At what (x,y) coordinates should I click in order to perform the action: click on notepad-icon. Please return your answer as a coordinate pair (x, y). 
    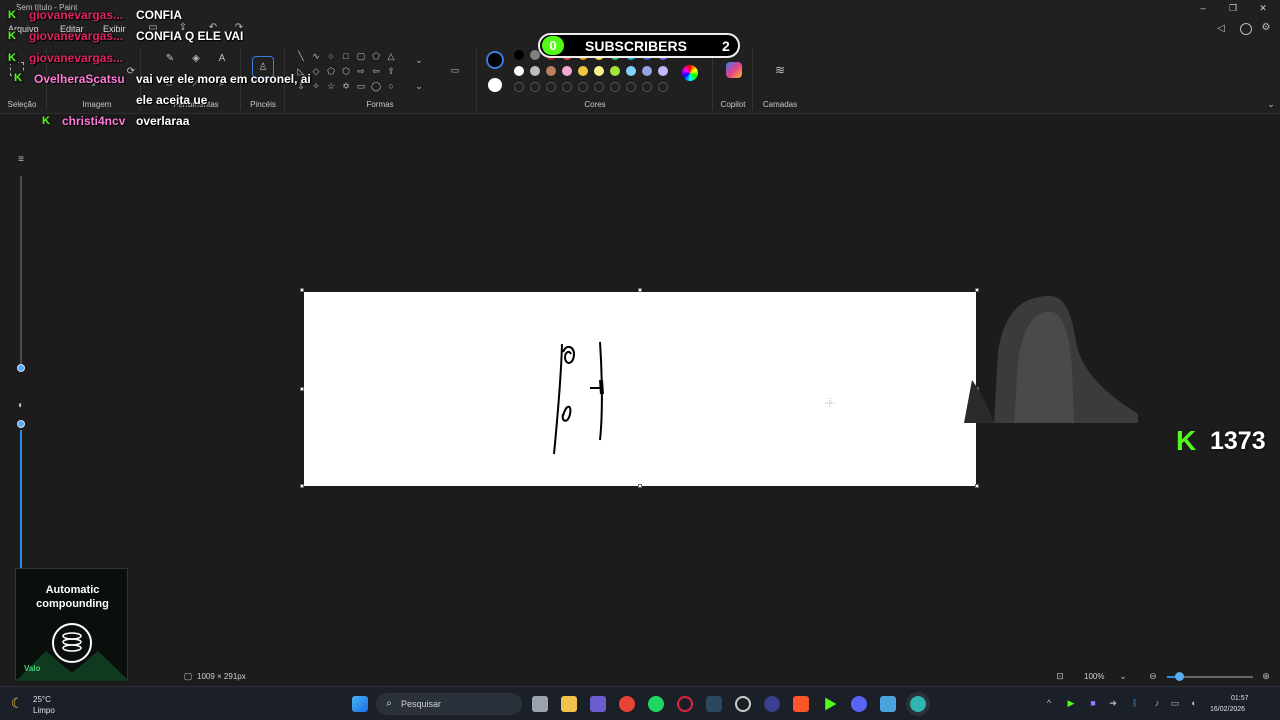
    Looking at the image, I should click on (888, 704).